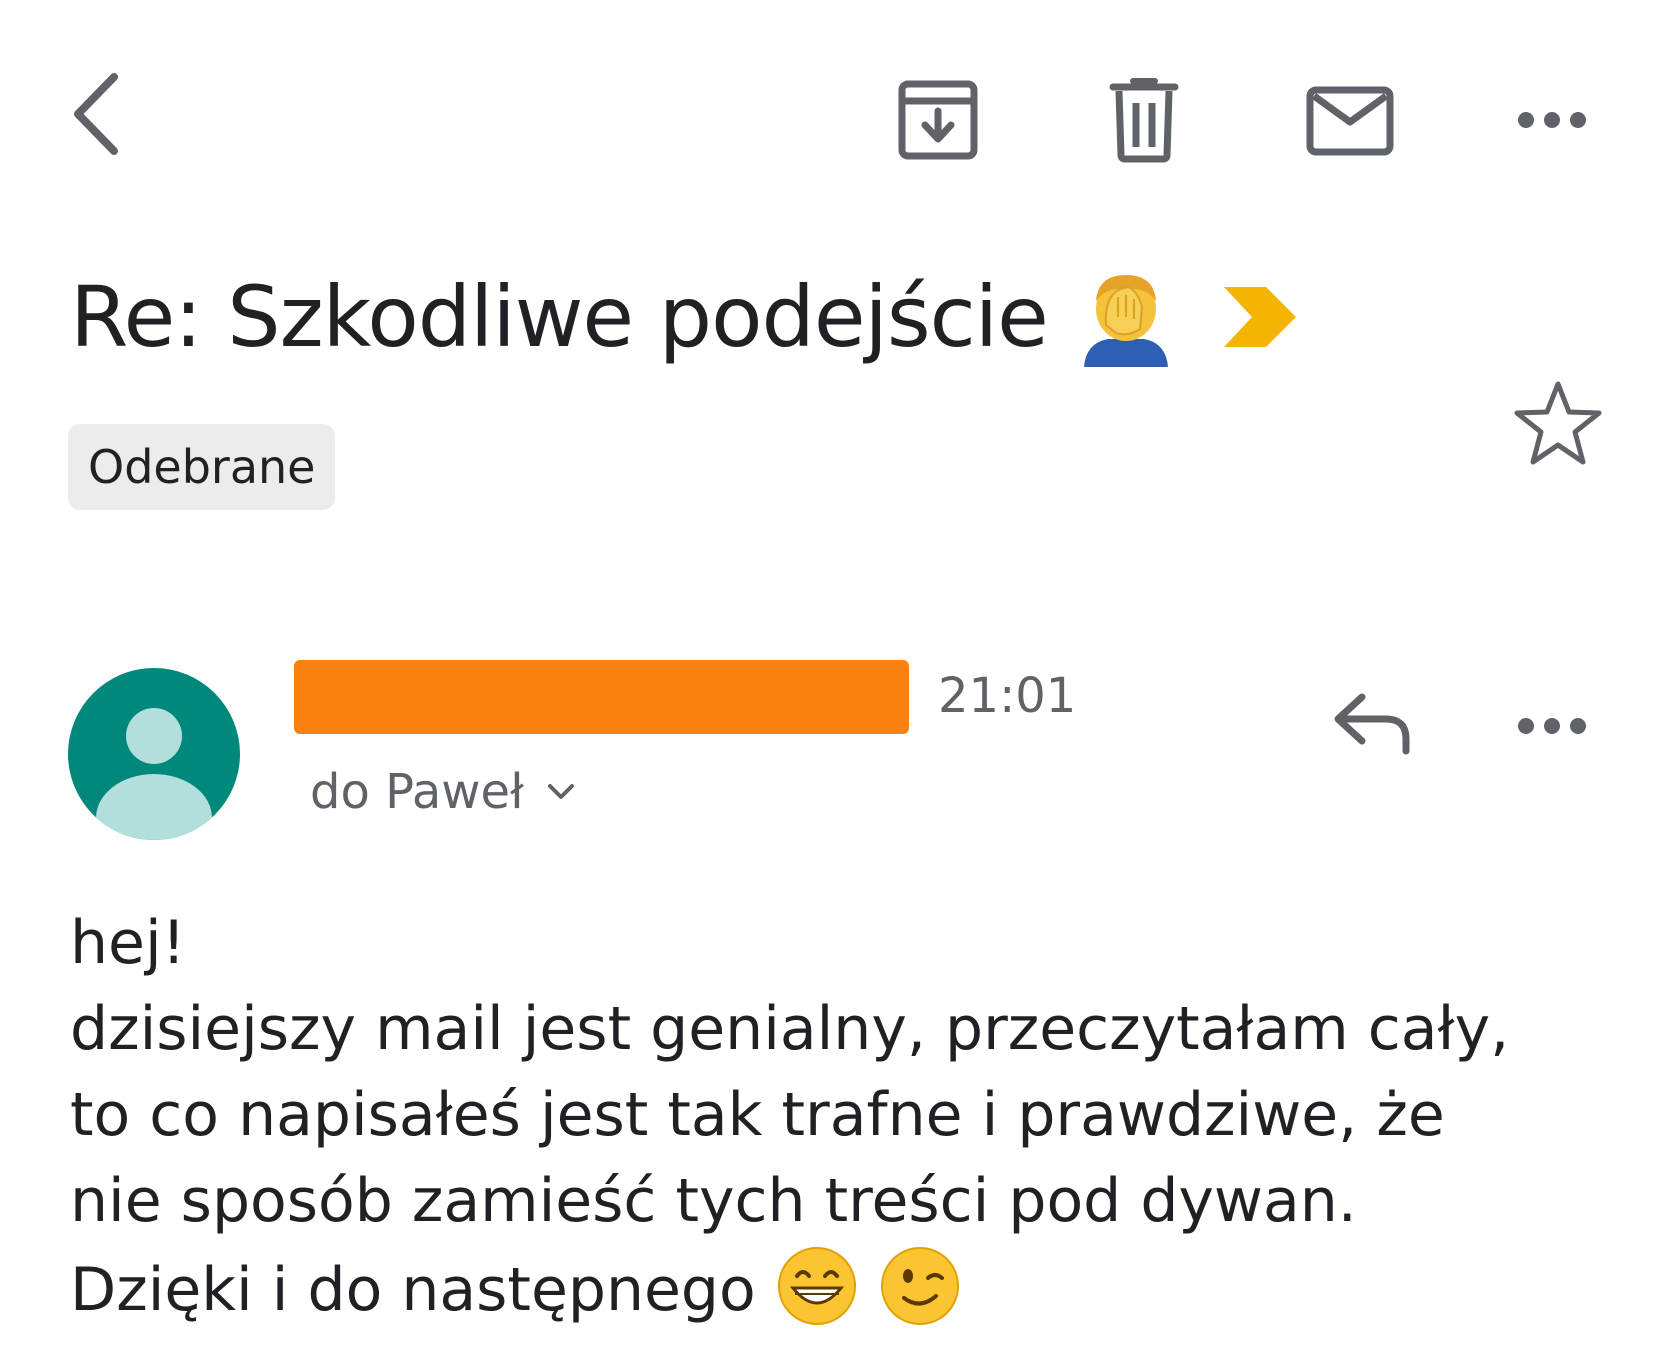 Image resolution: width=1667 pixels, height=1372 pixels. What do you see at coordinates (1260, 317) in the screenshot?
I see `importance-marker-icon` at bounding box center [1260, 317].